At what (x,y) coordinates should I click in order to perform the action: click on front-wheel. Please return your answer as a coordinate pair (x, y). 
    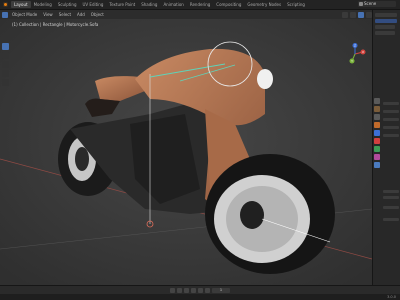
    Looking at the image, I should click on (270, 214).